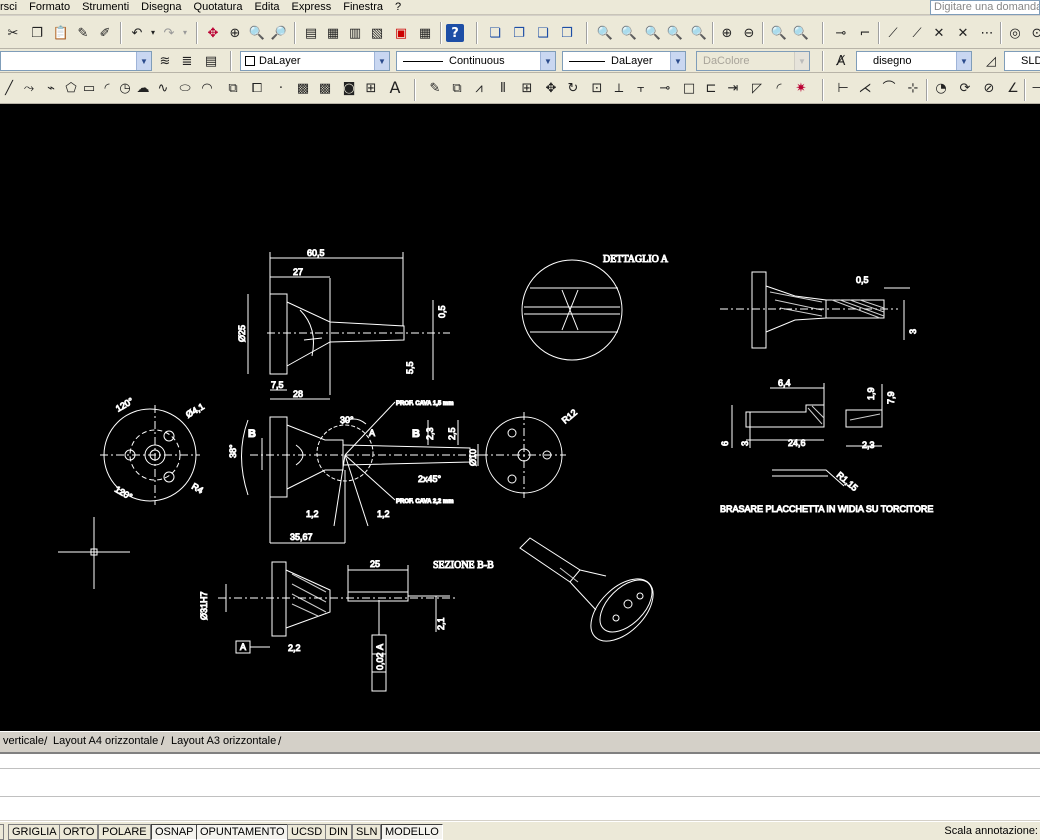 Image resolution: width=1040 pixels, height=840 pixels. I want to click on zoom-window2-icon: 🔍, so click(605, 33).